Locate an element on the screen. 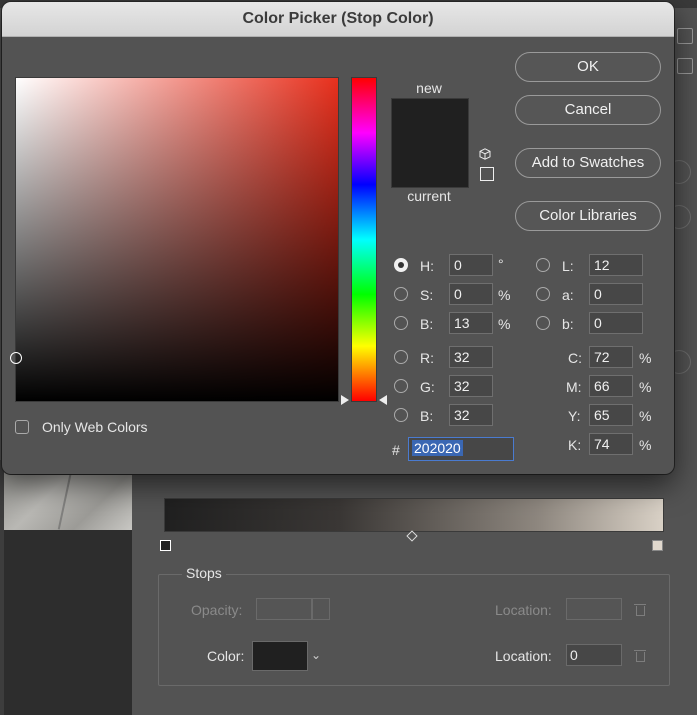 The height and width of the screenshot is (715, 697). hue-slider-arrow-left is located at coordinates (345, 400).